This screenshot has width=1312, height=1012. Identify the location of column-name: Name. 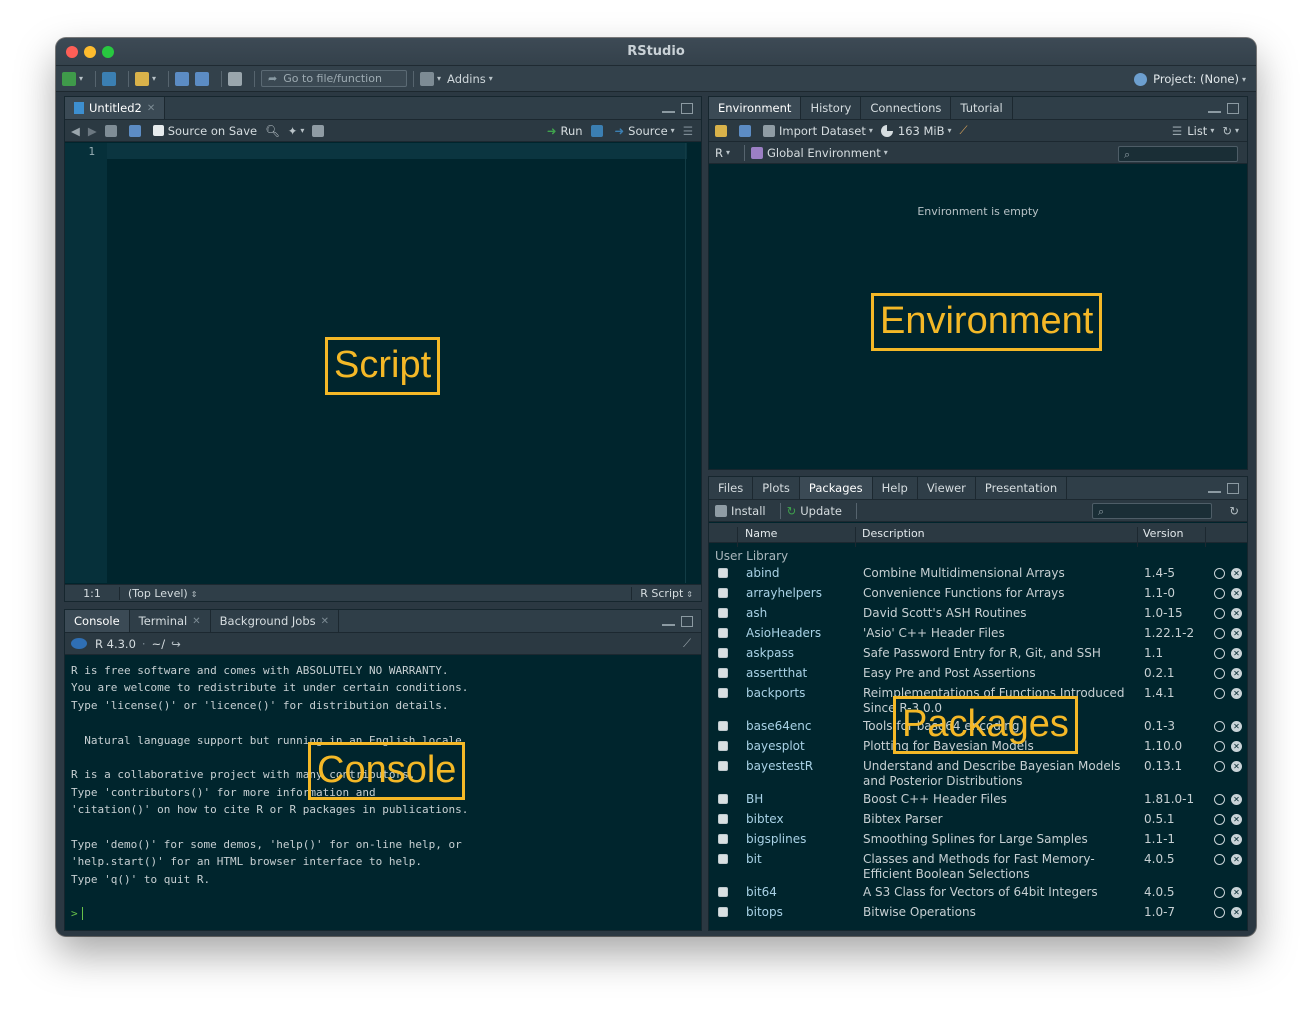
(761, 533).